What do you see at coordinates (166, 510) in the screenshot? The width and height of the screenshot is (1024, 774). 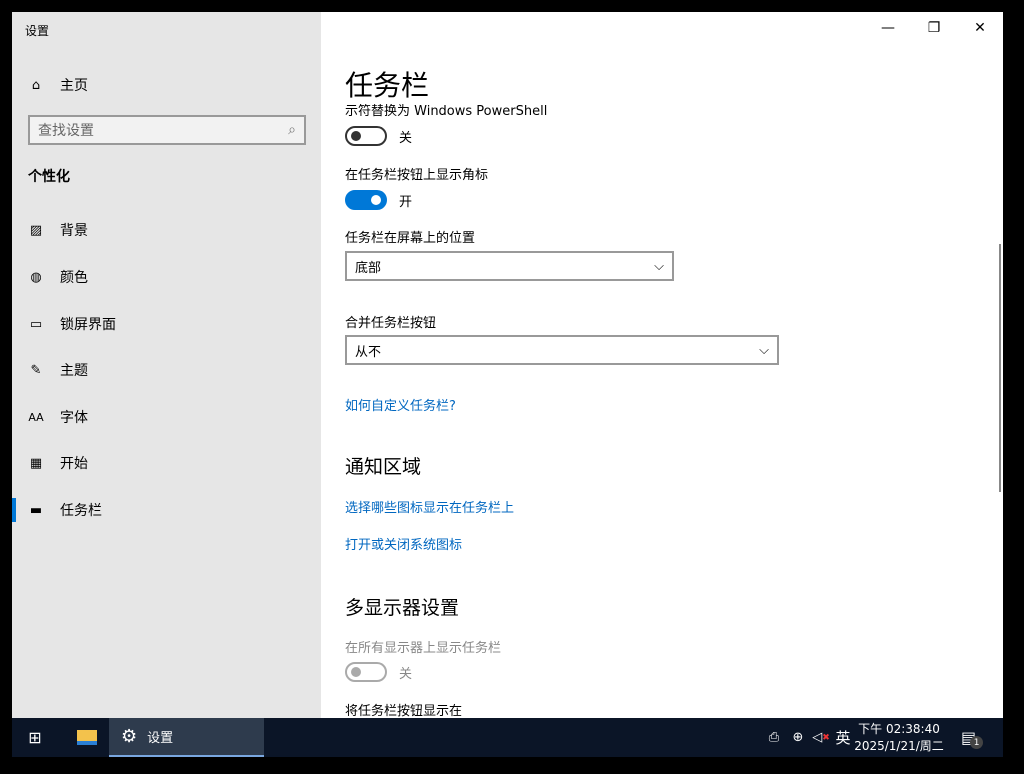 I see `sidebar-item-taskbar: ▬ 任务栏` at bounding box center [166, 510].